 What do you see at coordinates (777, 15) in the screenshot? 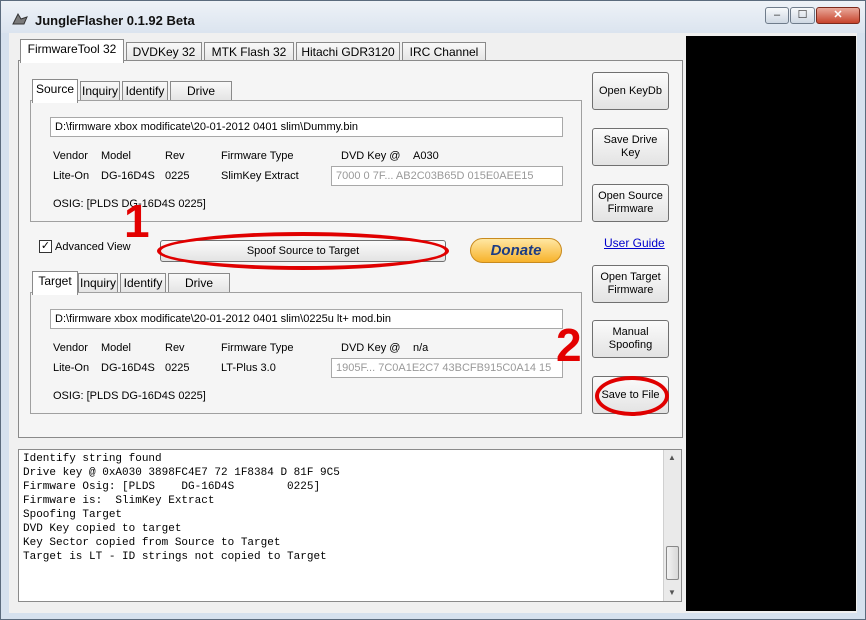
I see `minimize-button: –` at bounding box center [777, 15].